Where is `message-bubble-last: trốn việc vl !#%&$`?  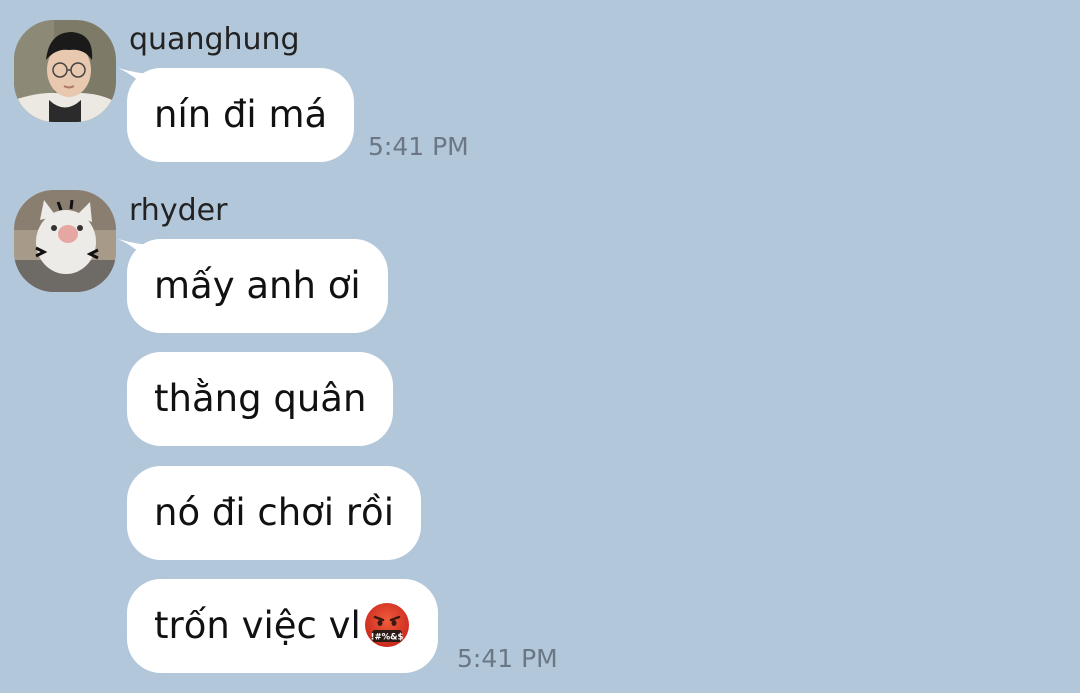 message-bubble-last: trốn việc vl !#%&$ is located at coordinates (282, 626).